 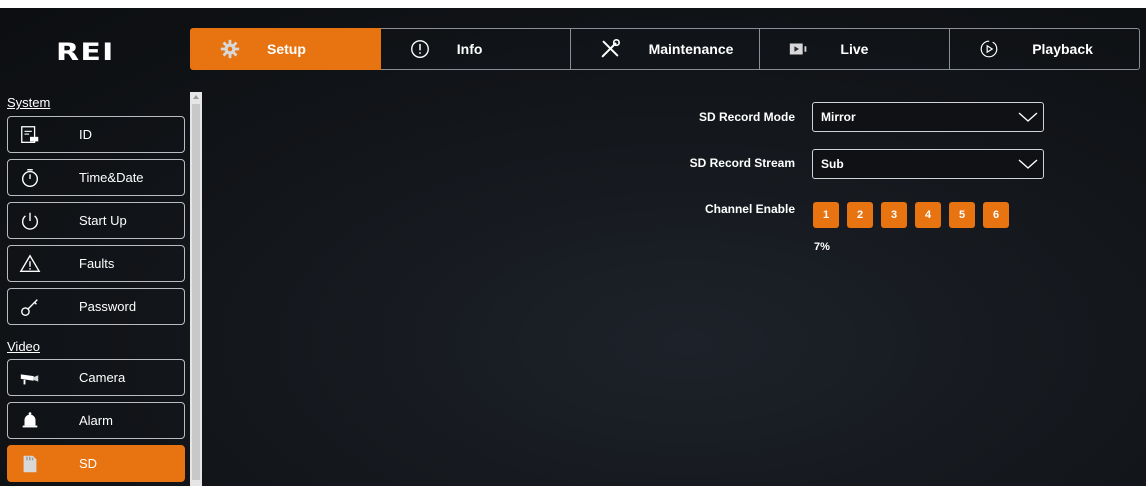 What do you see at coordinates (108, 306) in the screenshot?
I see `sidebar-item-label: Password` at bounding box center [108, 306].